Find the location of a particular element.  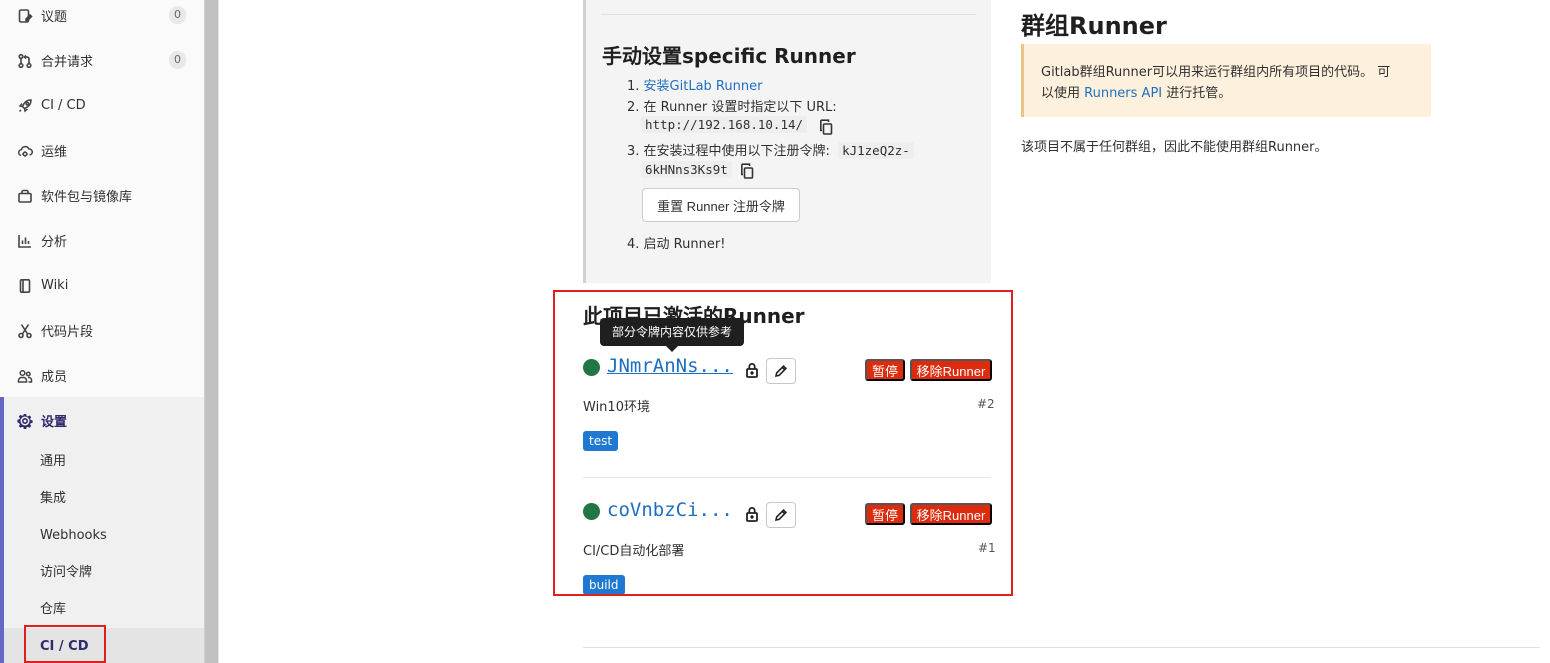

step-1: 1. 安装GitLab Runner is located at coordinates (694, 84).